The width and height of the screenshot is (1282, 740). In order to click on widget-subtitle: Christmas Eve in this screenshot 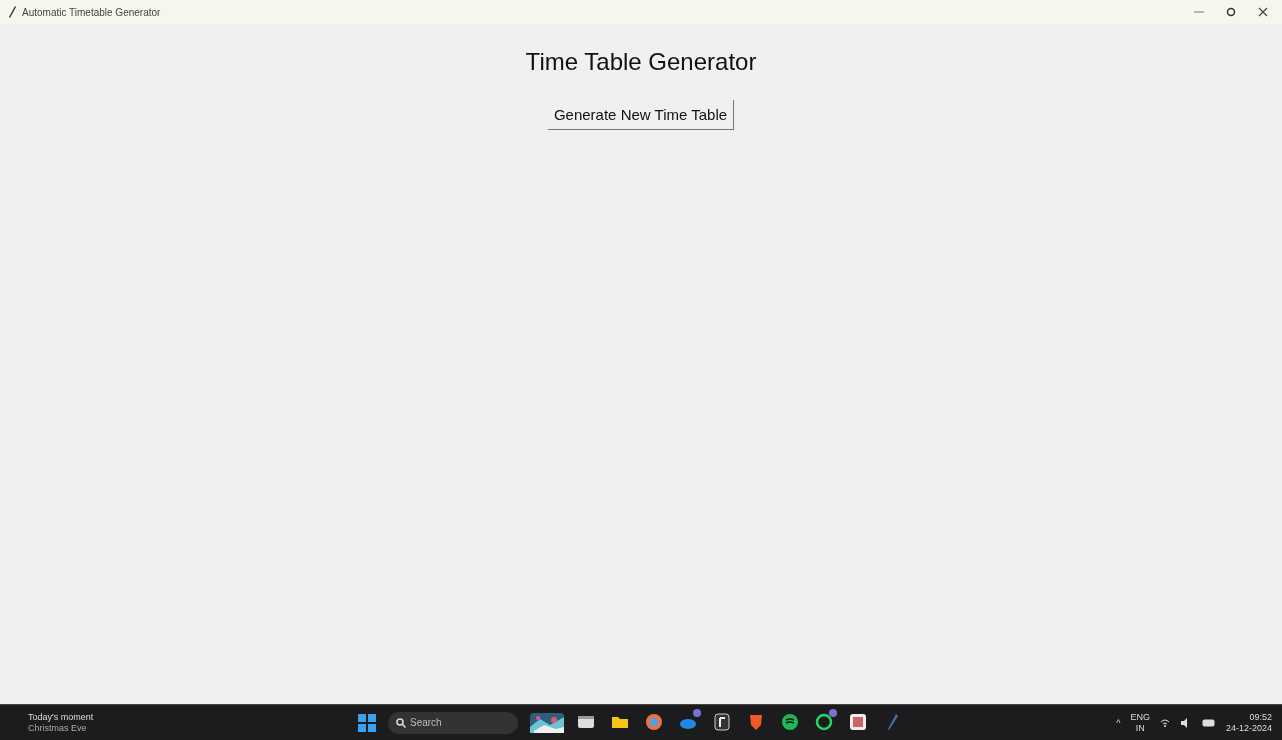, I will do `click(193, 728)`.